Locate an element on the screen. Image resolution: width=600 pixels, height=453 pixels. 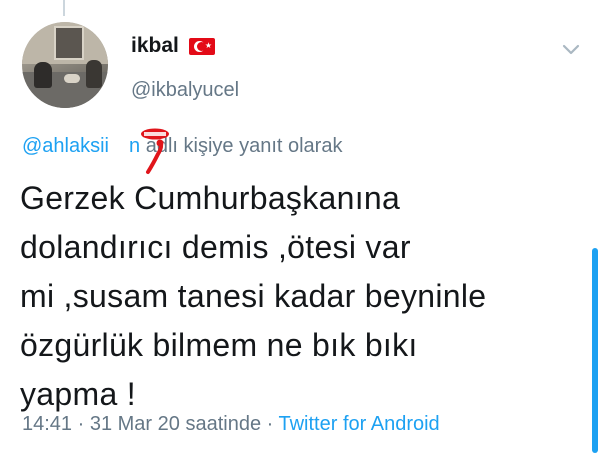
display-name: ikbal is located at coordinates (155, 46).